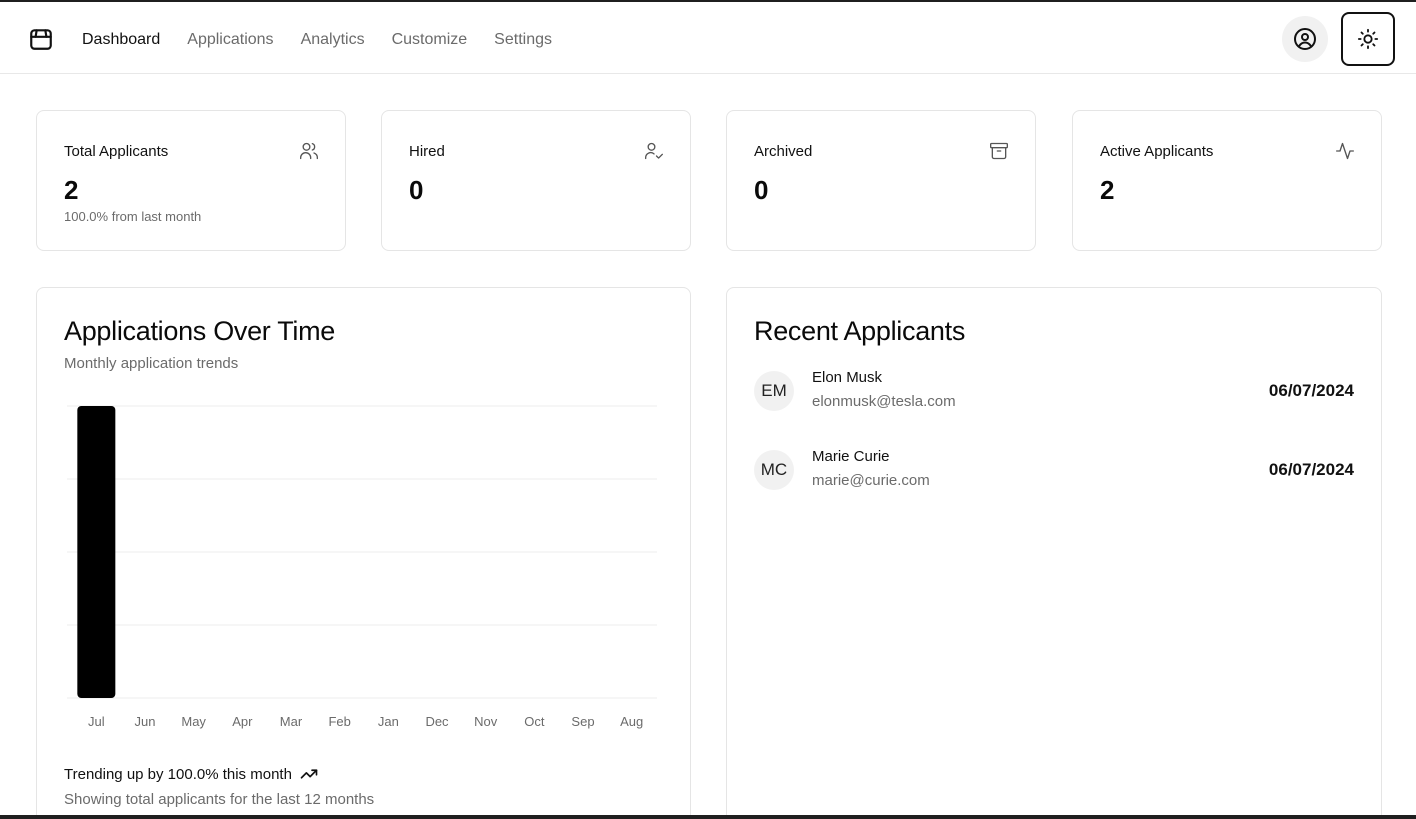 The width and height of the screenshot is (1416, 819). I want to click on nav-settings: Settings, so click(523, 40).